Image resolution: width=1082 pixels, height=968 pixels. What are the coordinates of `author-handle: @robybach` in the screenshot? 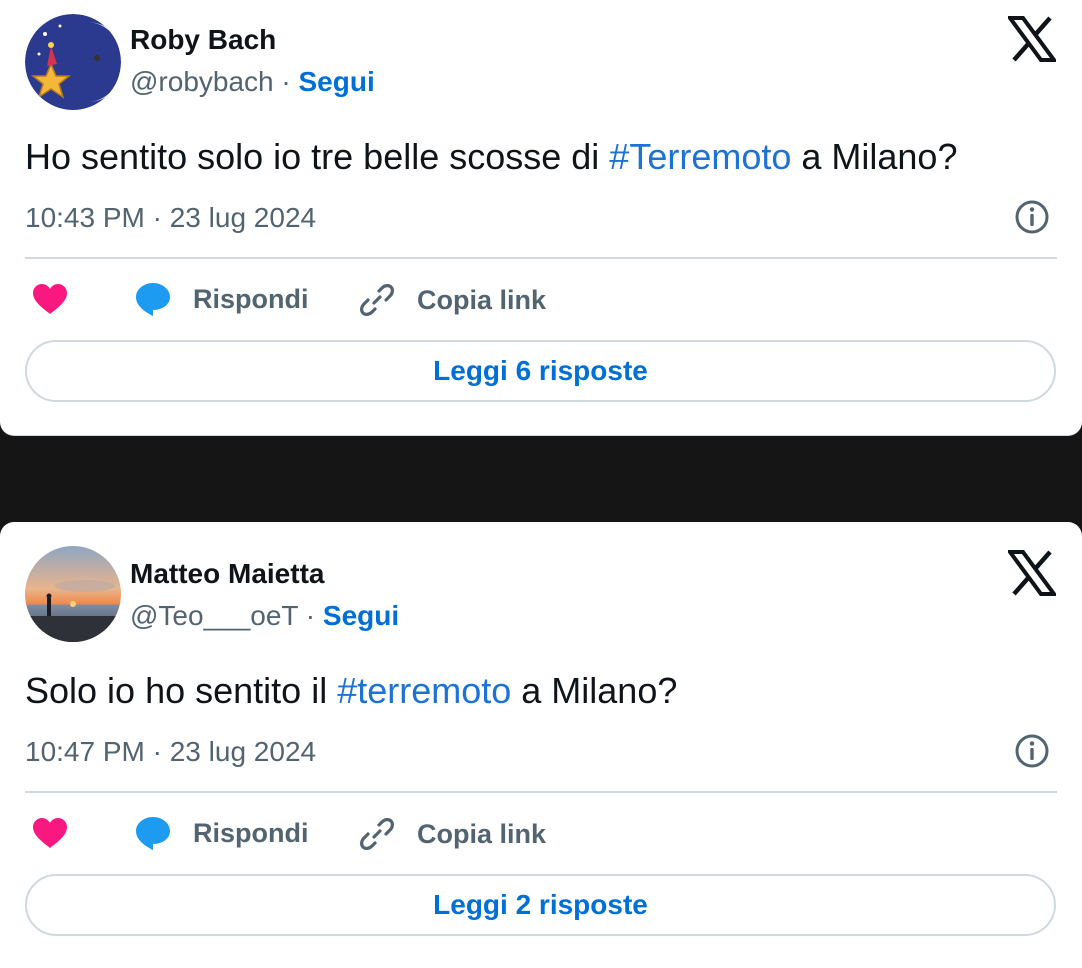 It's located at (202, 81).